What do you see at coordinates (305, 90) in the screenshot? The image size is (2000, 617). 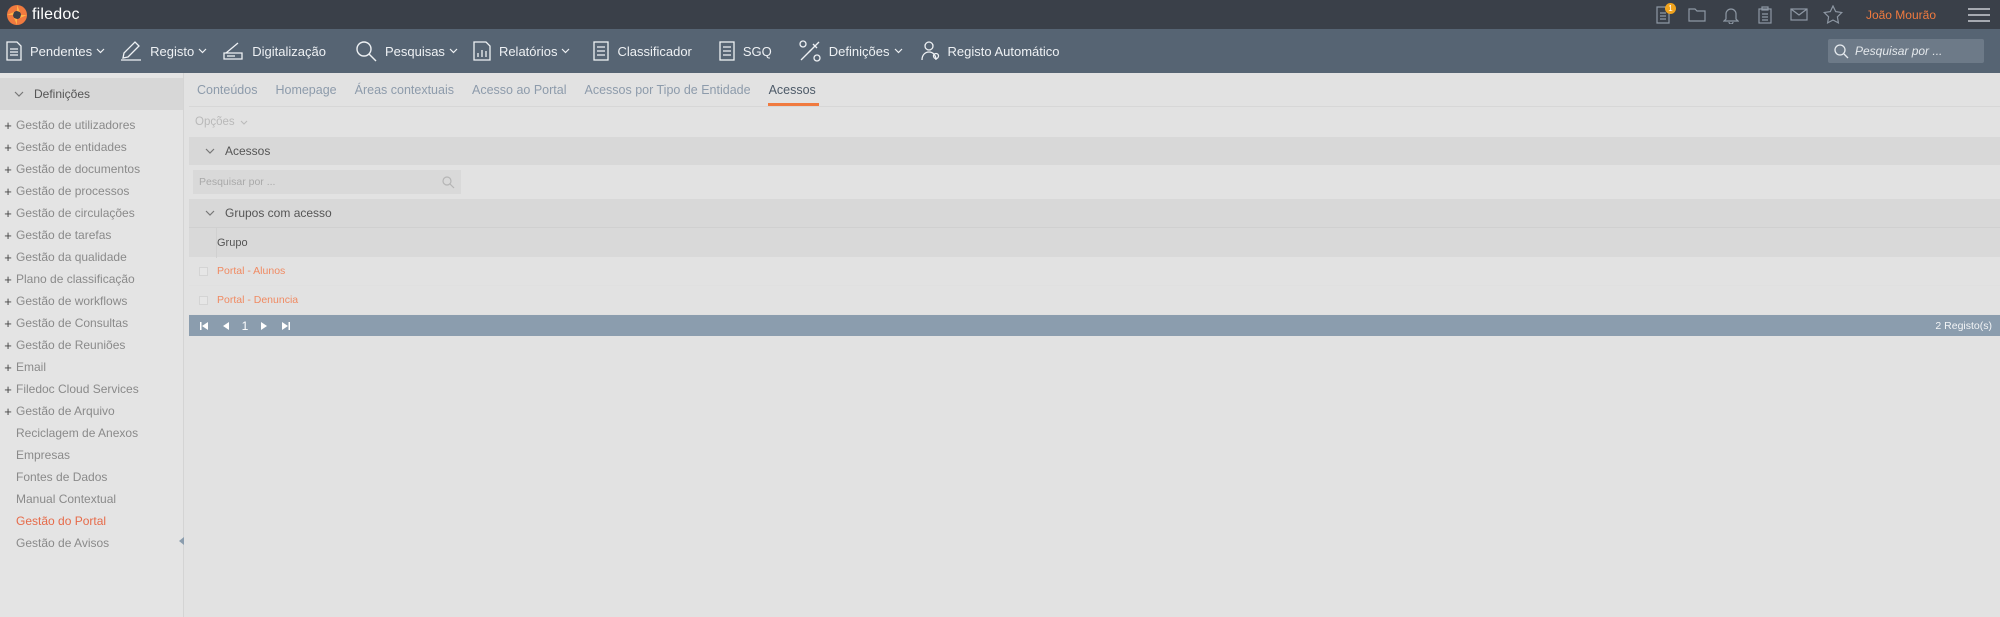 I see `tab-homepage: Homepage` at bounding box center [305, 90].